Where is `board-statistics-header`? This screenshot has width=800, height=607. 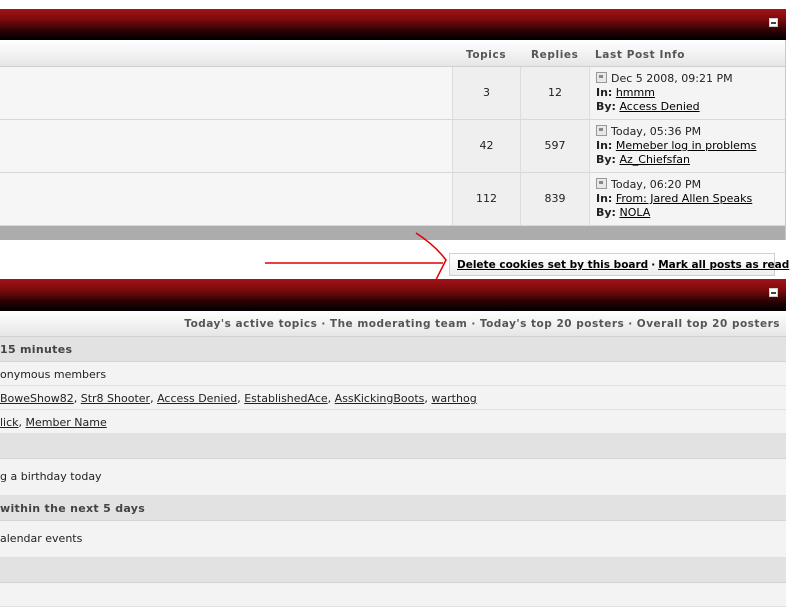 board-statistics-header is located at coordinates (393, 570).